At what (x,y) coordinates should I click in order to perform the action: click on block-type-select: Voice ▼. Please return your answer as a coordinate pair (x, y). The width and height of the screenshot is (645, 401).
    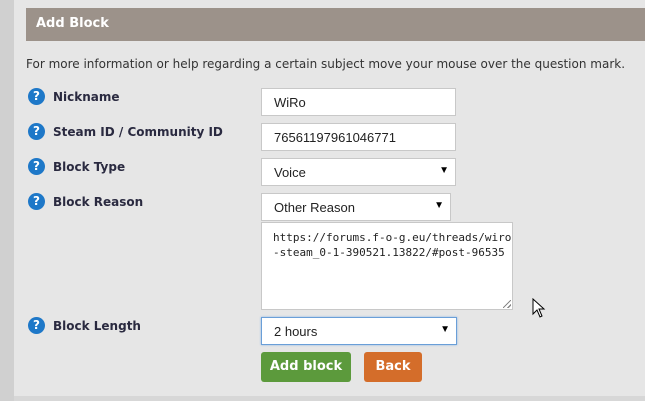
    Looking at the image, I should click on (358, 172).